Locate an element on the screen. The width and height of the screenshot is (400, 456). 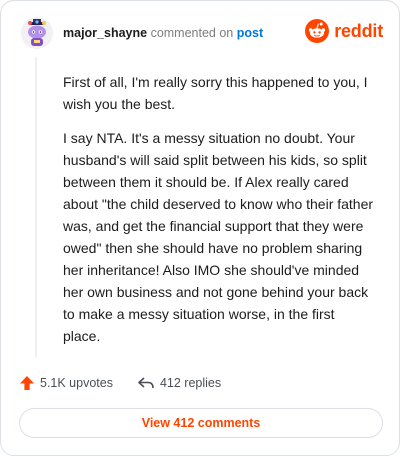
reply-count: 412 replies is located at coordinates (190, 383).